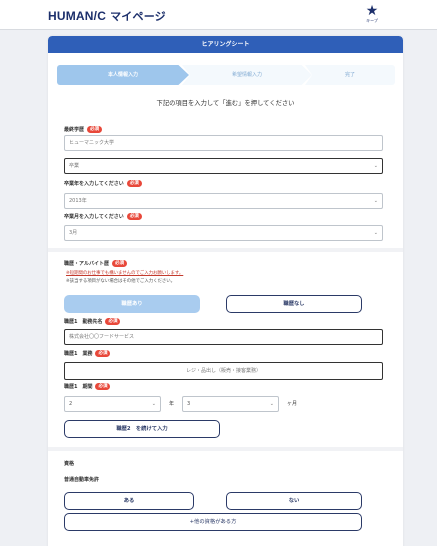 The image size is (437, 546). What do you see at coordinates (247, 75) in the screenshot?
I see `step-preferences: 希望情報入力` at bounding box center [247, 75].